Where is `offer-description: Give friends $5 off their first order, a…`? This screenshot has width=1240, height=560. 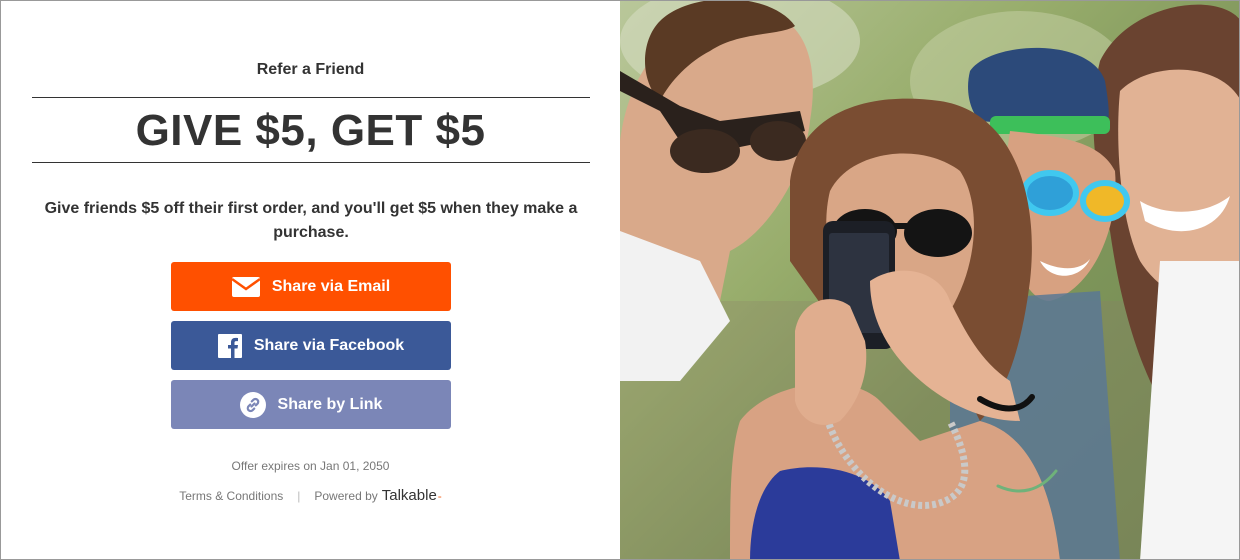
offer-description: Give friends $5 off their first order, a… is located at coordinates (311, 220).